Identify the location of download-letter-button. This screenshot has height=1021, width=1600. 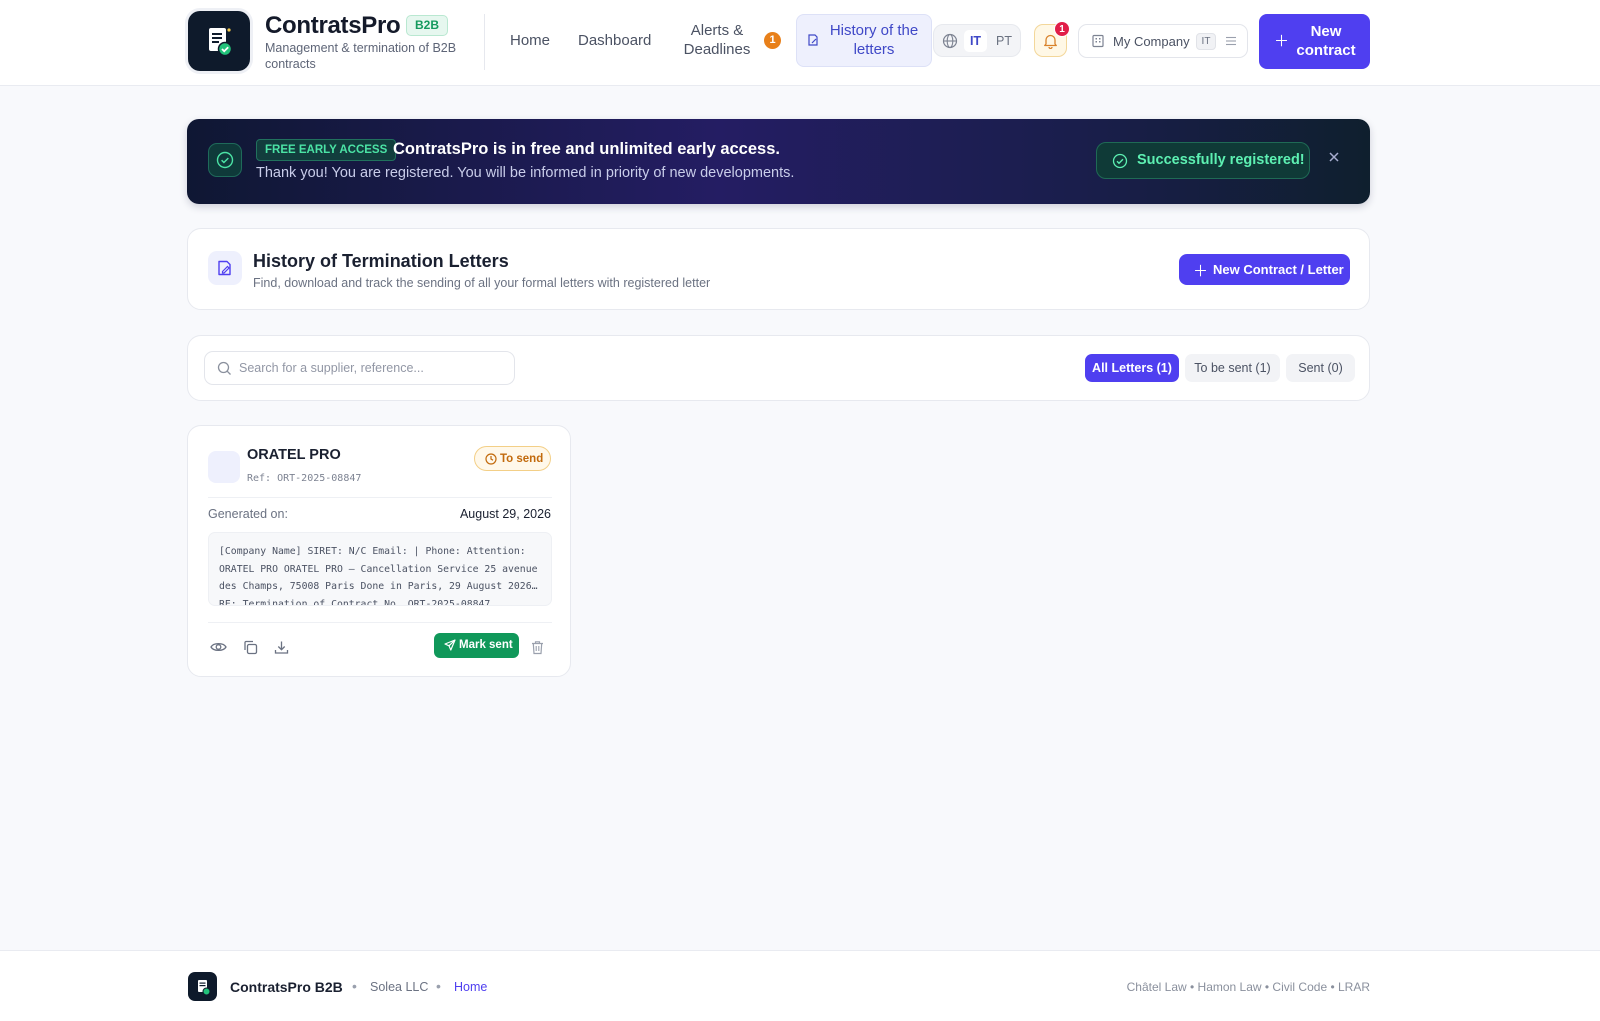
(281, 647).